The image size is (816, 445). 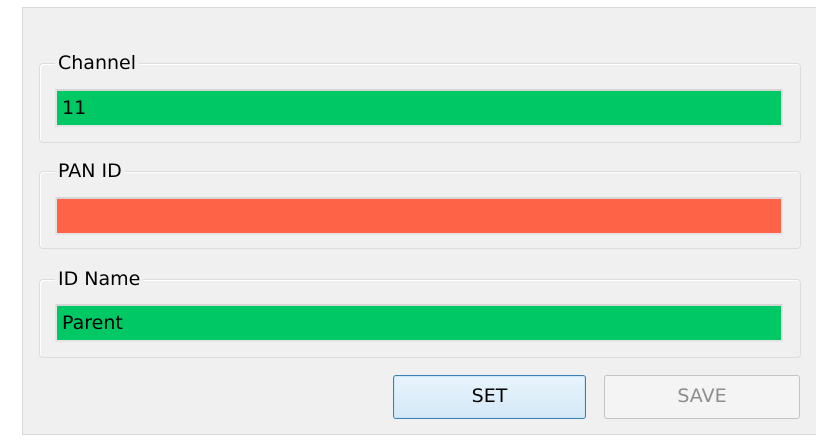 What do you see at coordinates (97, 63) in the screenshot?
I see `channel-legend: Channel` at bounding box center [97, 63].